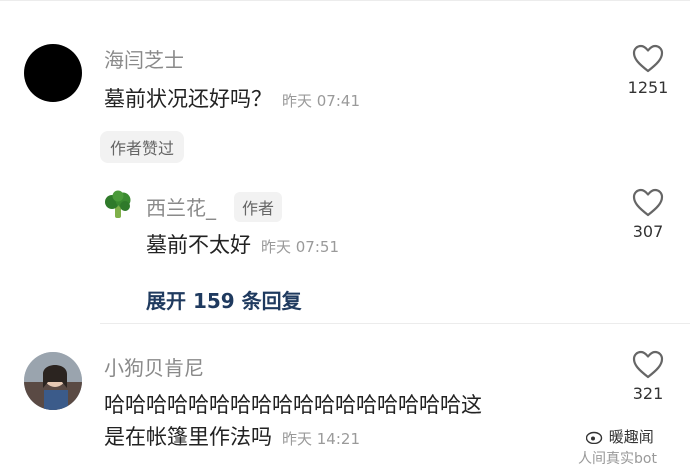 This screenshot has width=690, height=468. Describe the element at coordinates (631, 437) in the screenshot. I see `watermark-name: 暖趣闻` at that location.